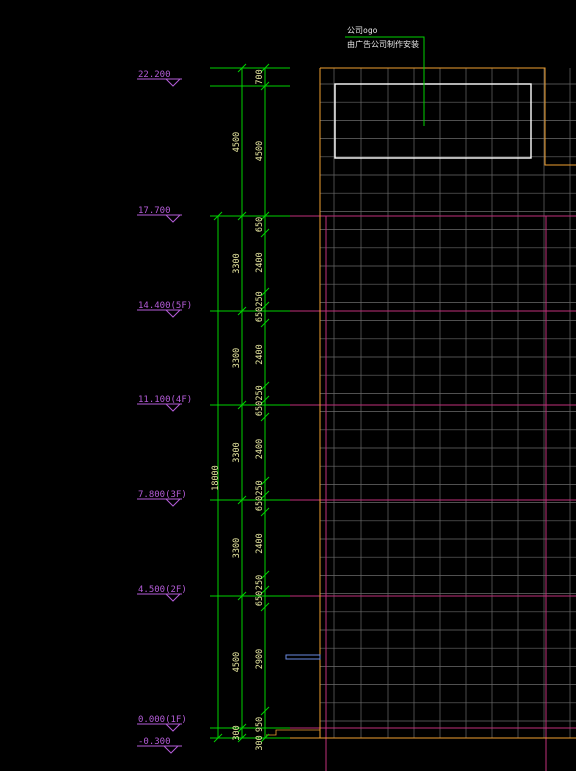  Describe the element at coordinates (385, 81) in the screenshot. I see `annotation-leader` at that location.